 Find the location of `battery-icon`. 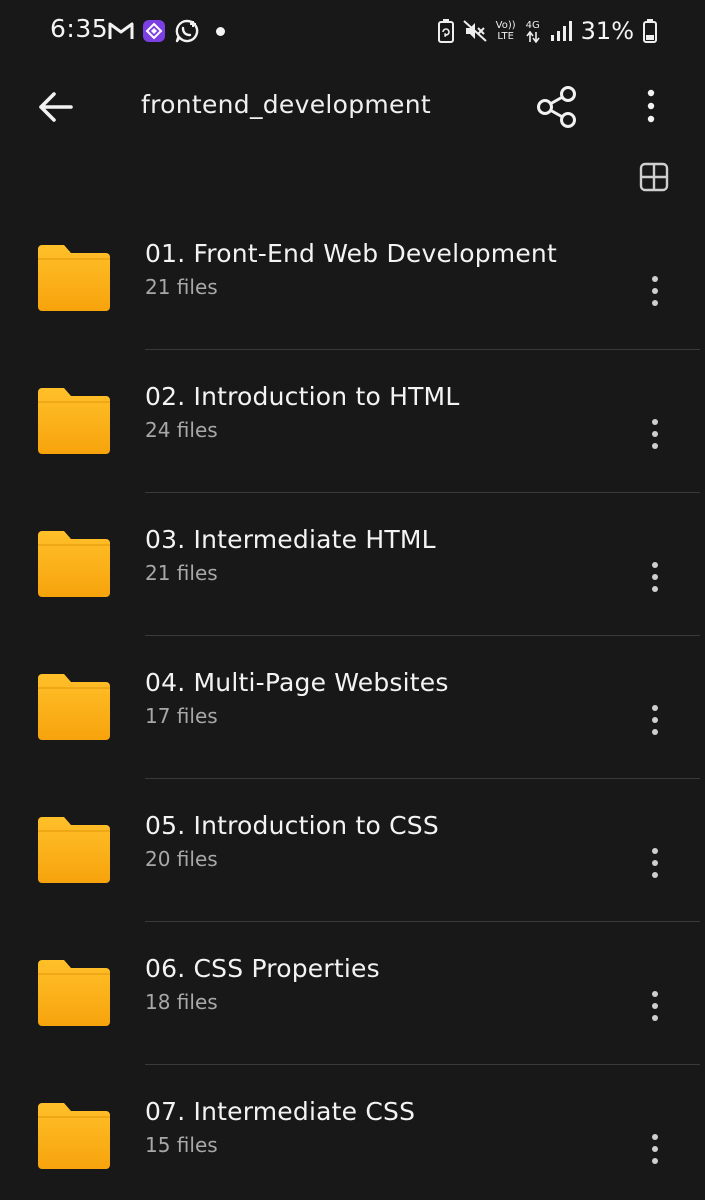

battery-icon is located at coordinates (650, 31).